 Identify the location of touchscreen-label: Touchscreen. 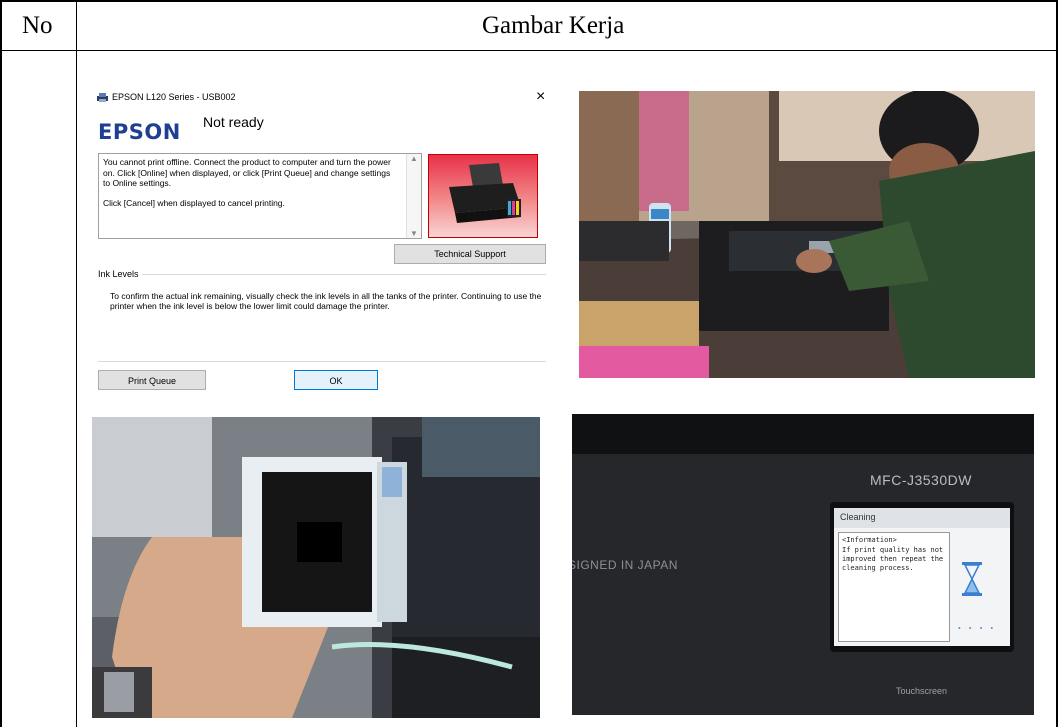
(922, 691).